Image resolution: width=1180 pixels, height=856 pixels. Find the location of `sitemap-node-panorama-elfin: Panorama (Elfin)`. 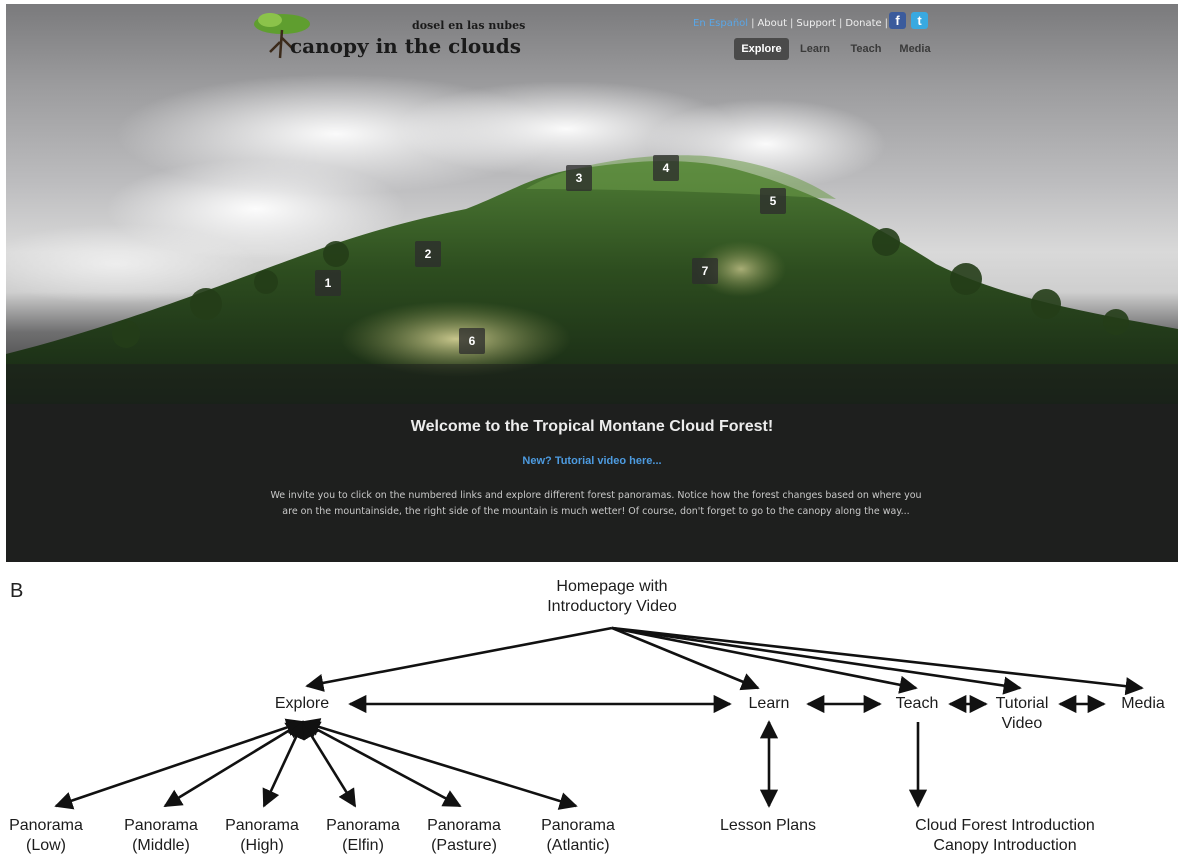

sitemap-node-panorama-elfin: Panorama (Elfin) is located at coordinates (363, 835).